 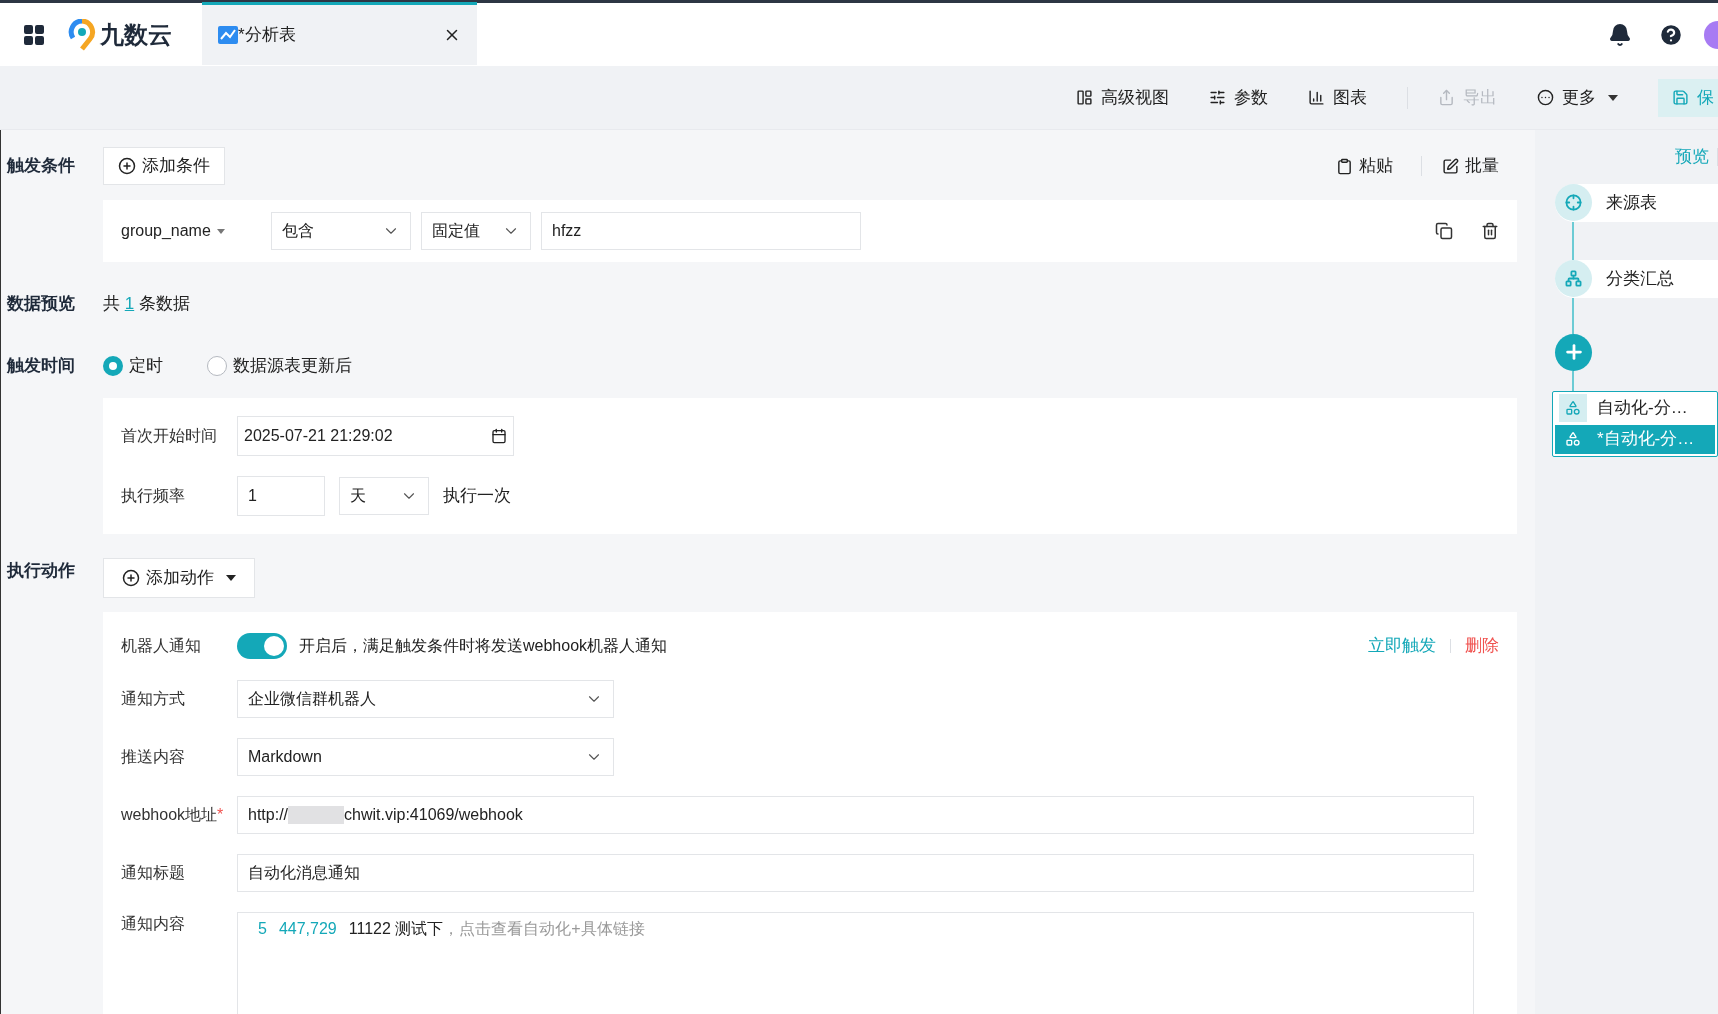 I want to click on frequency-suffix: 执行一次, so click(x=477, y=496).